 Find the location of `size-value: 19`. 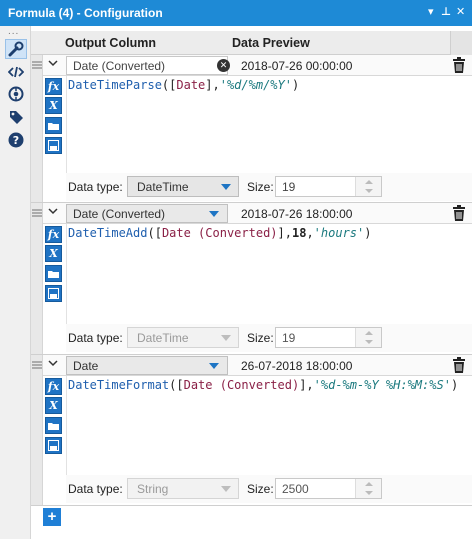

size-value: 19 is located at coordinates (289, 187).